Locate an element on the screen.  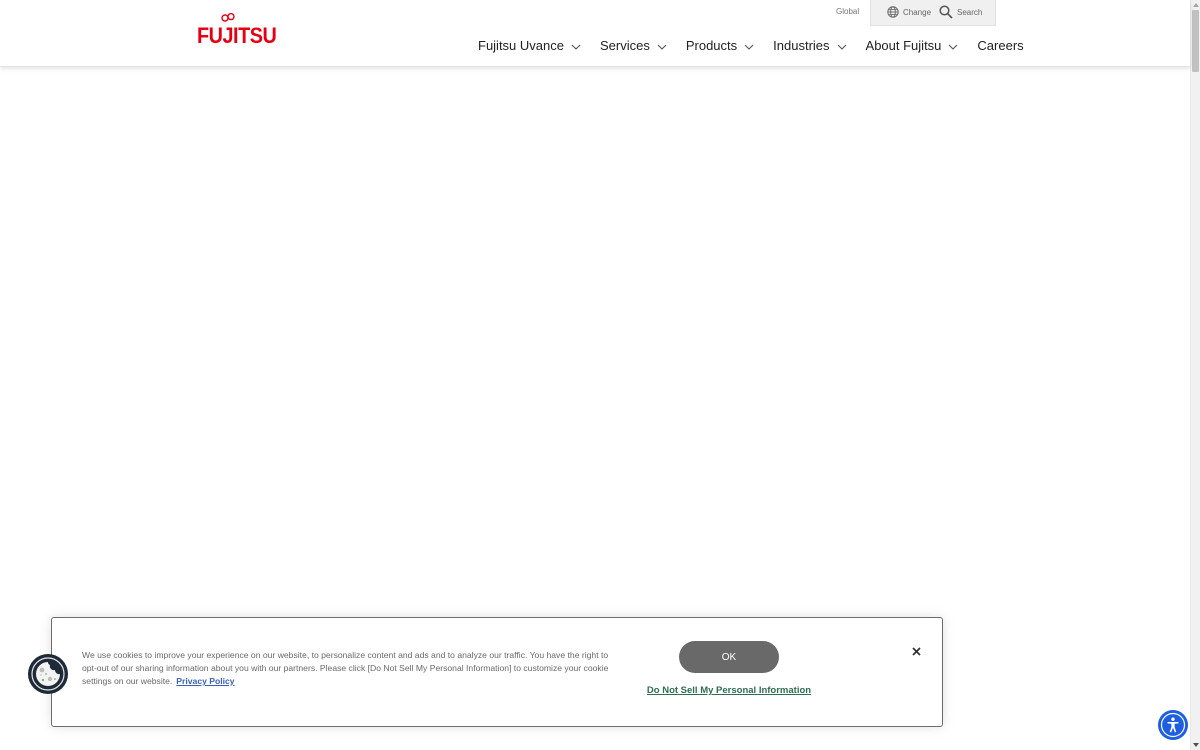
search-icon is located at coordinates (946, 12).